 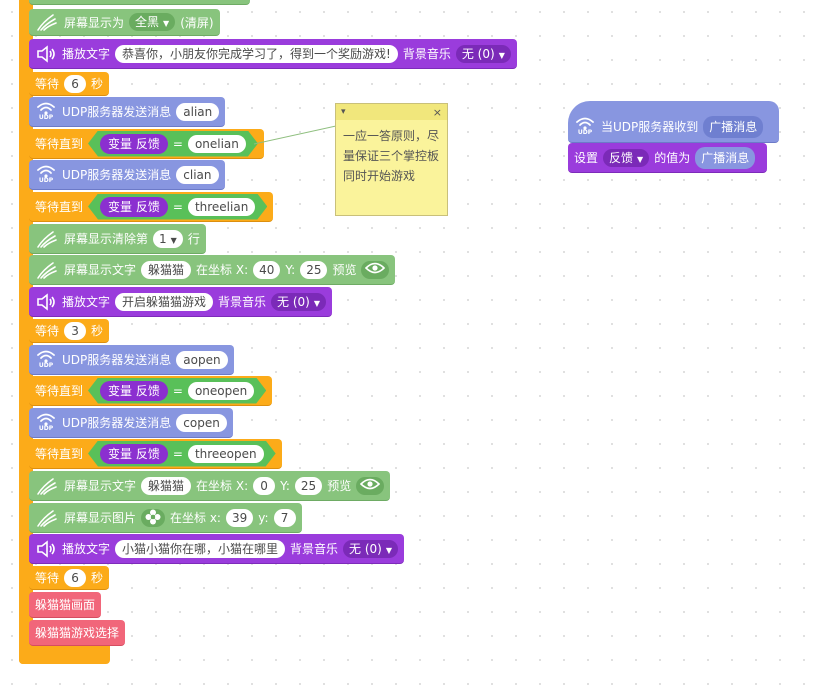 I want to click on wait-block: 等待 3 秒, so click(x=69, y=331).